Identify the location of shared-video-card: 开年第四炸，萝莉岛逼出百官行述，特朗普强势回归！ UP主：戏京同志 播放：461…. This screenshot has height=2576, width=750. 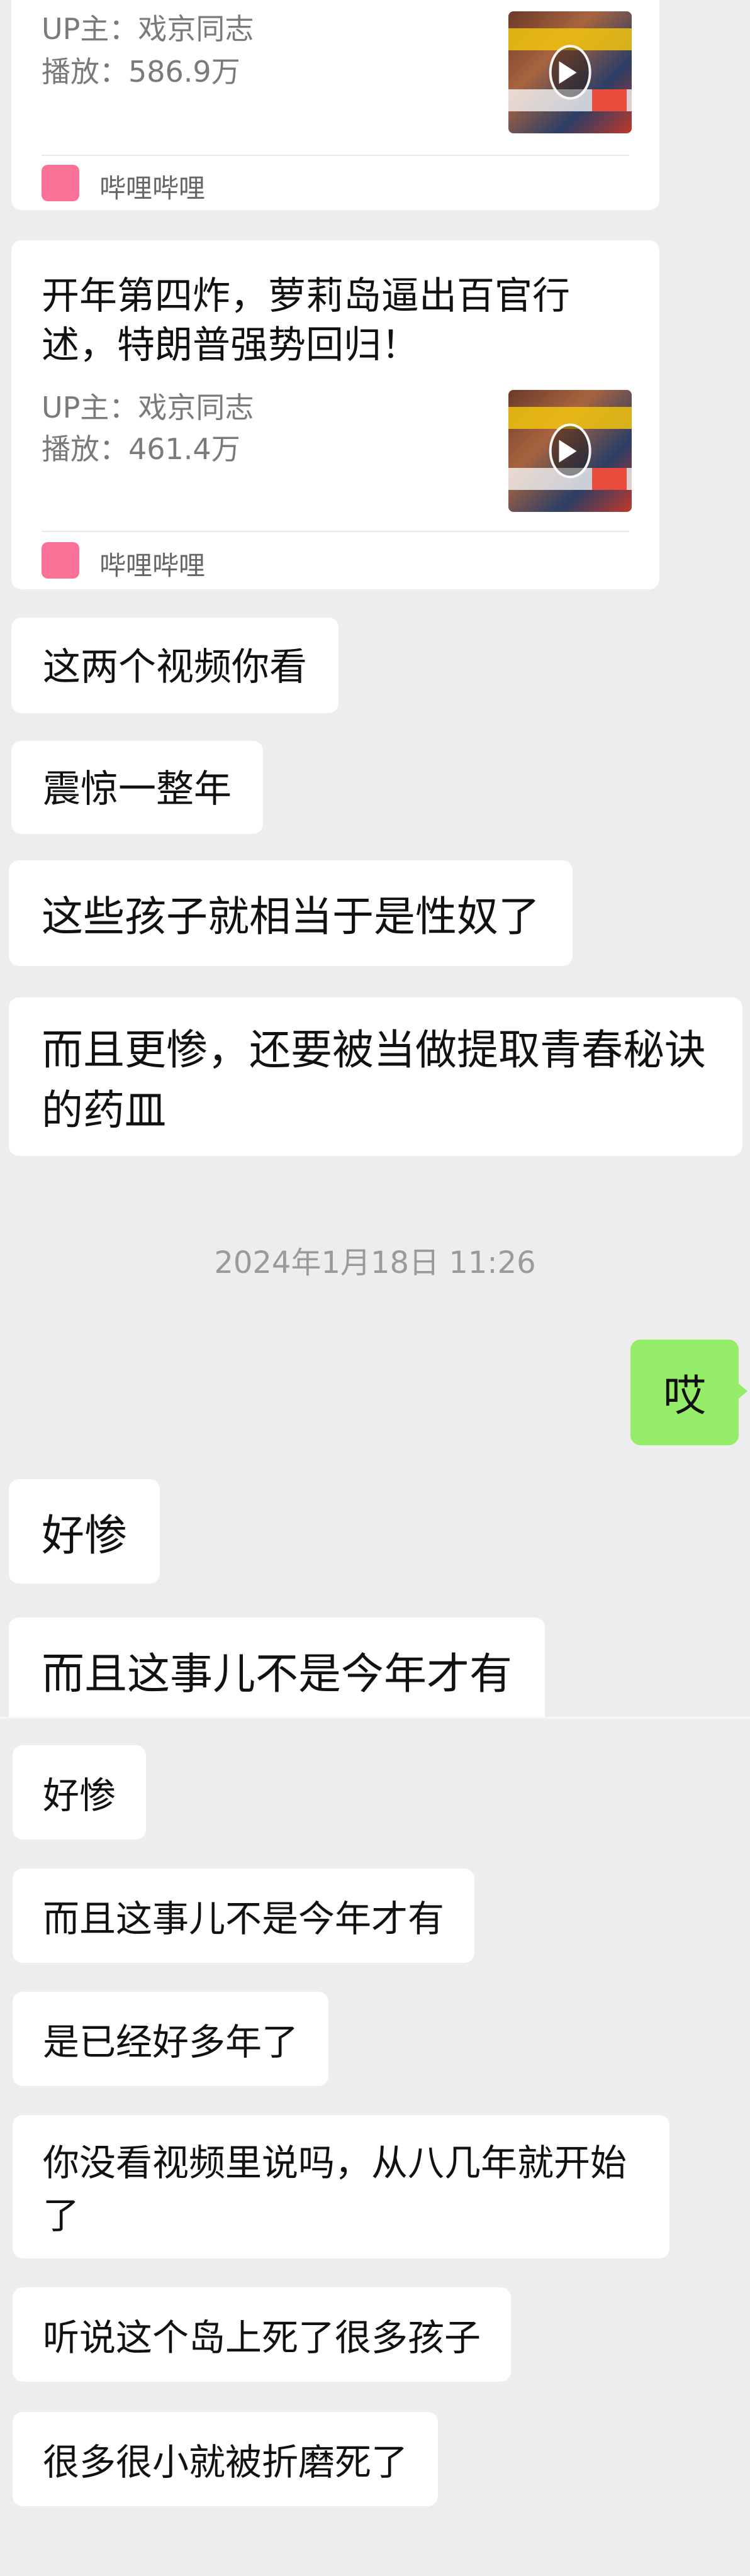
(335, 414).